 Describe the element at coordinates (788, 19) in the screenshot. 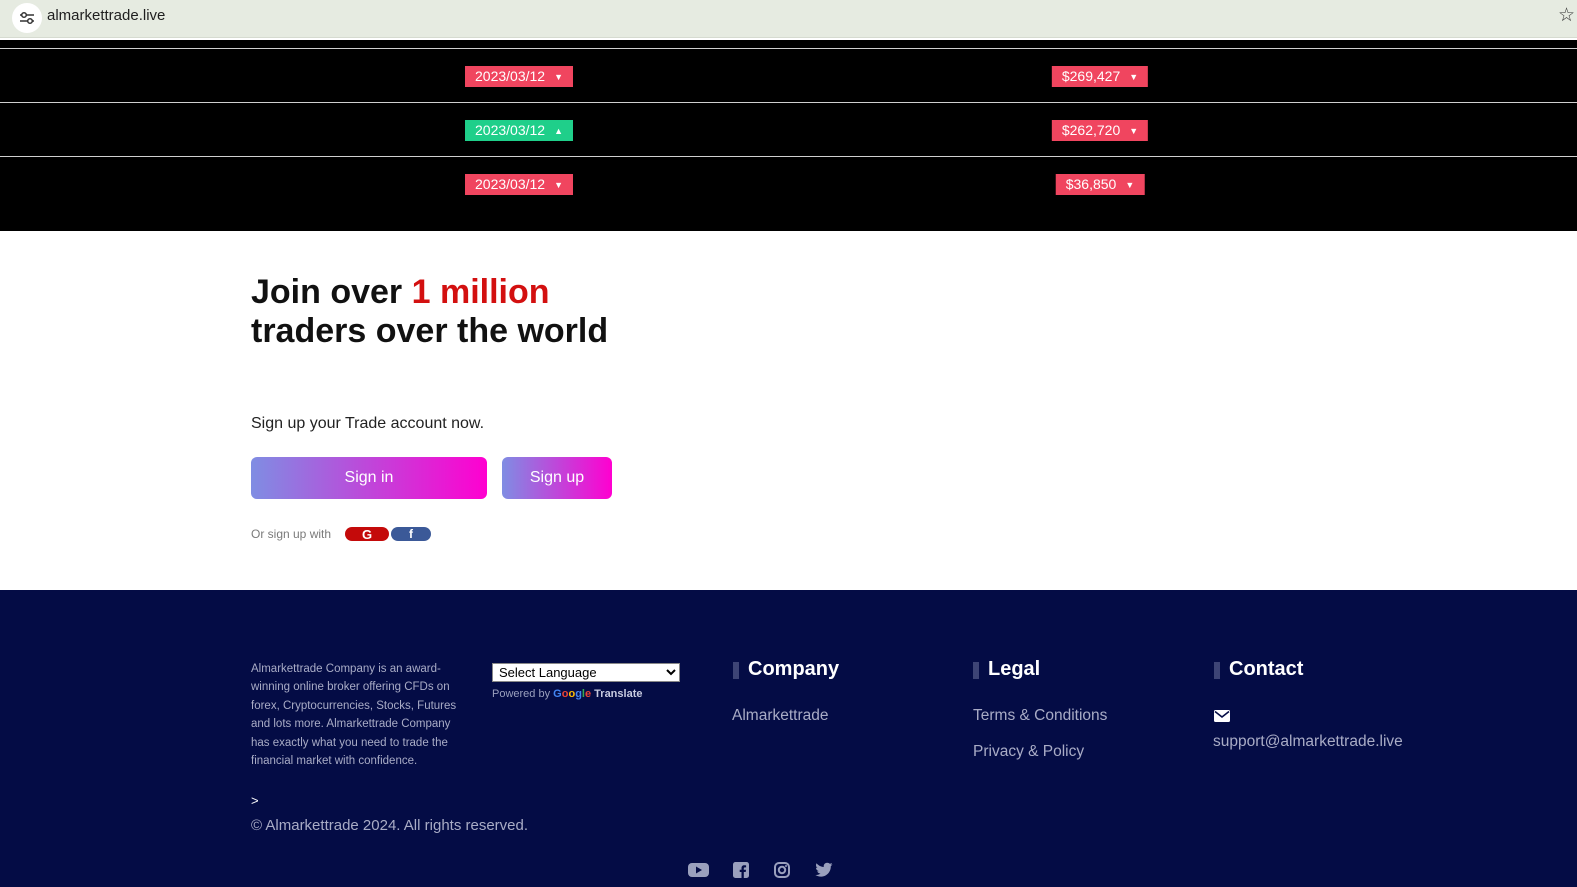

I see `browser-address-bar: almarkettrade.live ☆` at that location.